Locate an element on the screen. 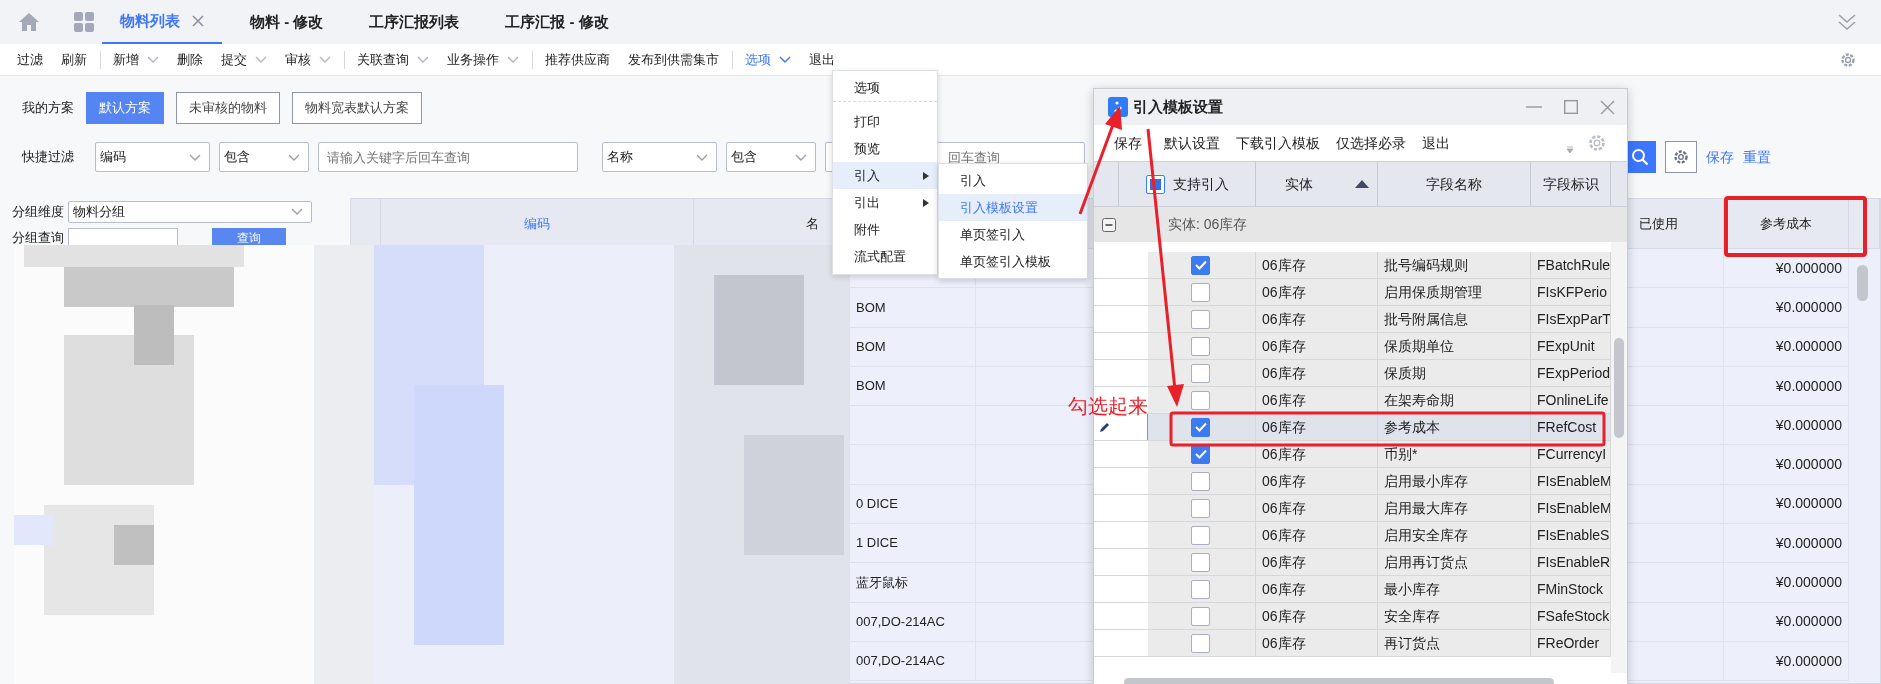 This screenshot has height=684, width=1881. dropdown: 编码 is located at coordinates (152, 157).